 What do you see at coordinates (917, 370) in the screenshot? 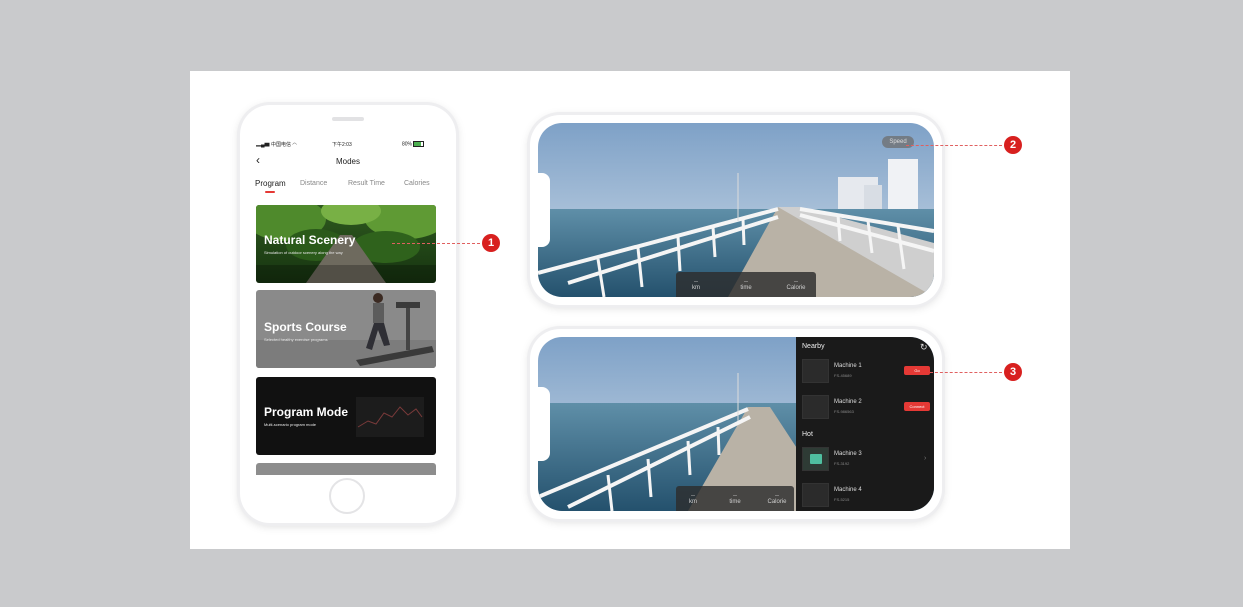
I see `go-button: Go` at bounding box center [917, 370].